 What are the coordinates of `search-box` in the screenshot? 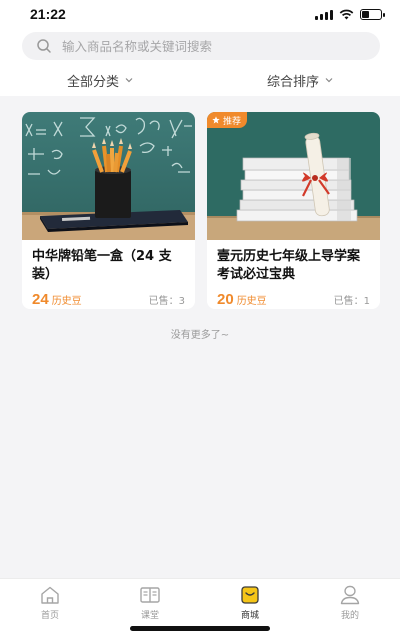 It's located at (201, 46).